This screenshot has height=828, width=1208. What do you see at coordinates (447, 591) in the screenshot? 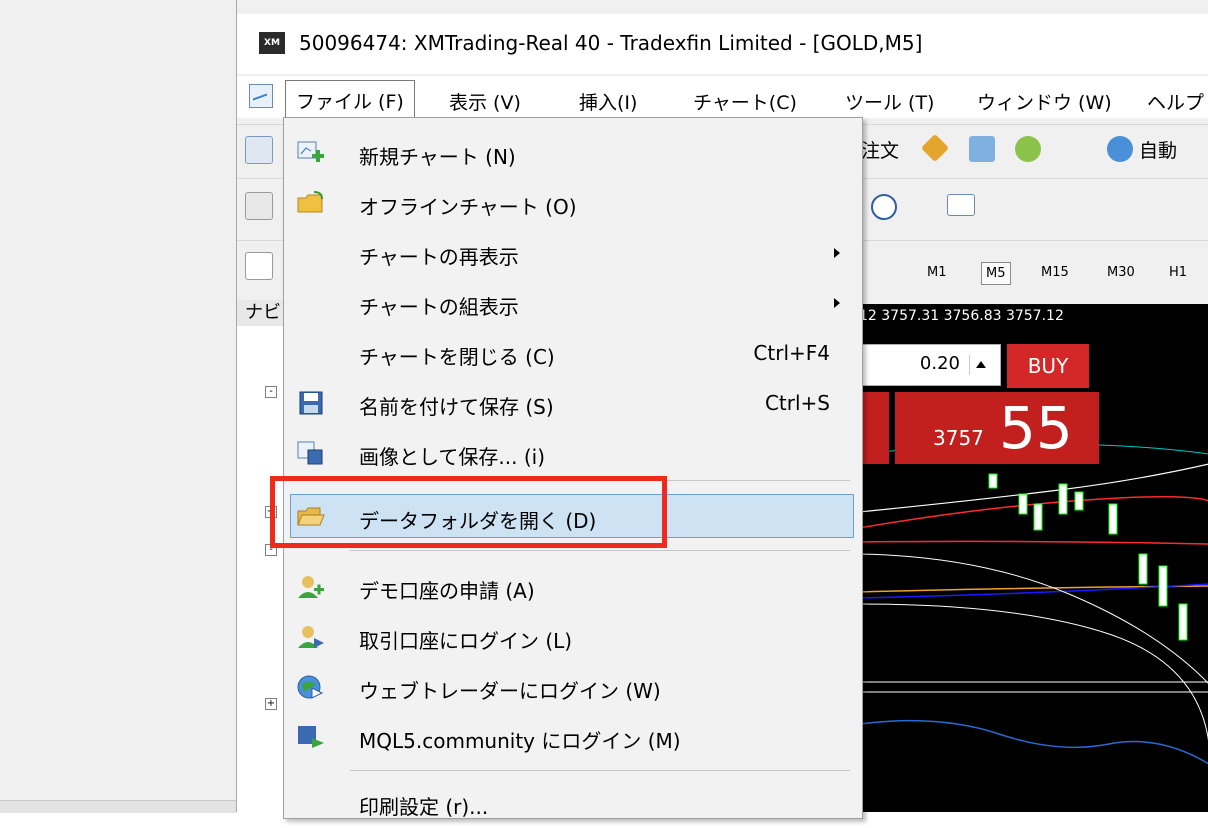
I see `menu-item-label: デモ口座の申請 (A)` at bounding box center [447, 591].